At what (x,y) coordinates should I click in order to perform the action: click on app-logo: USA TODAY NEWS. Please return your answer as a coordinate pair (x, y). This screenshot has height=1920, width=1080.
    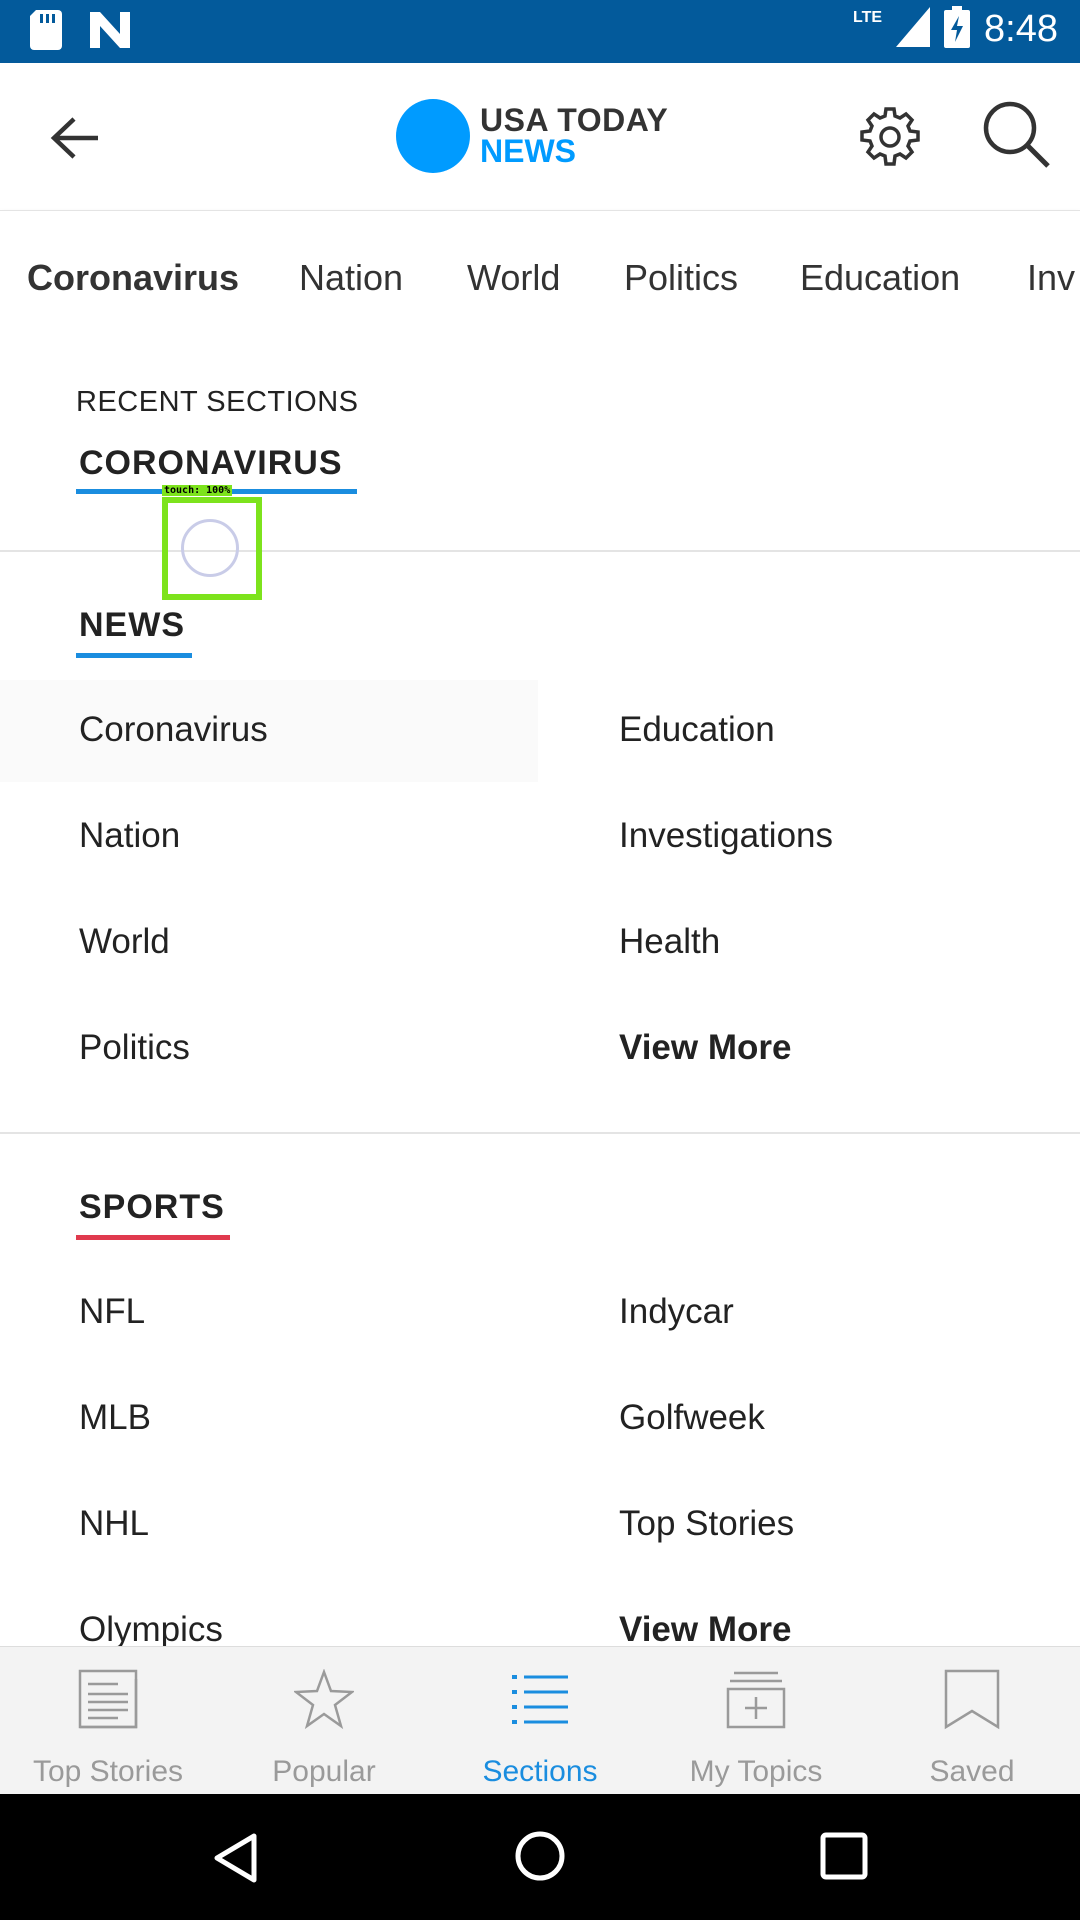
    Looking at the image, I should click on (532, 136).